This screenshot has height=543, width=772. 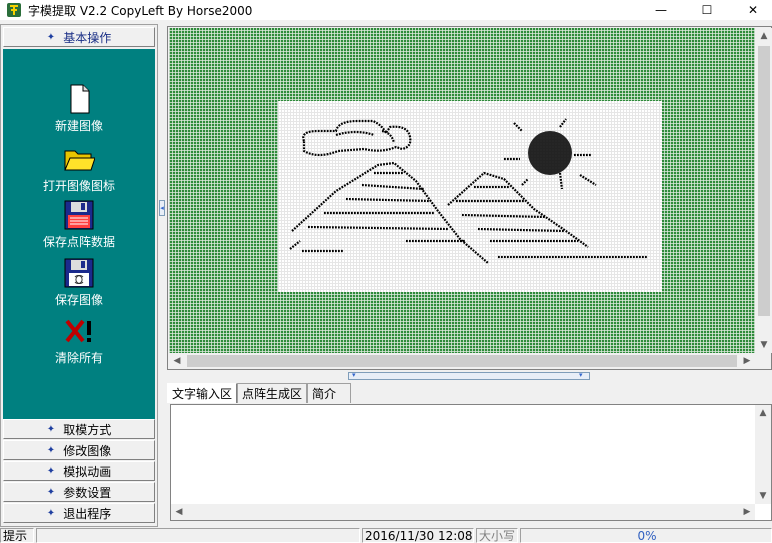 I want to click on tab-matrix-output: 点阵生成区, so click(x=272, y=393).